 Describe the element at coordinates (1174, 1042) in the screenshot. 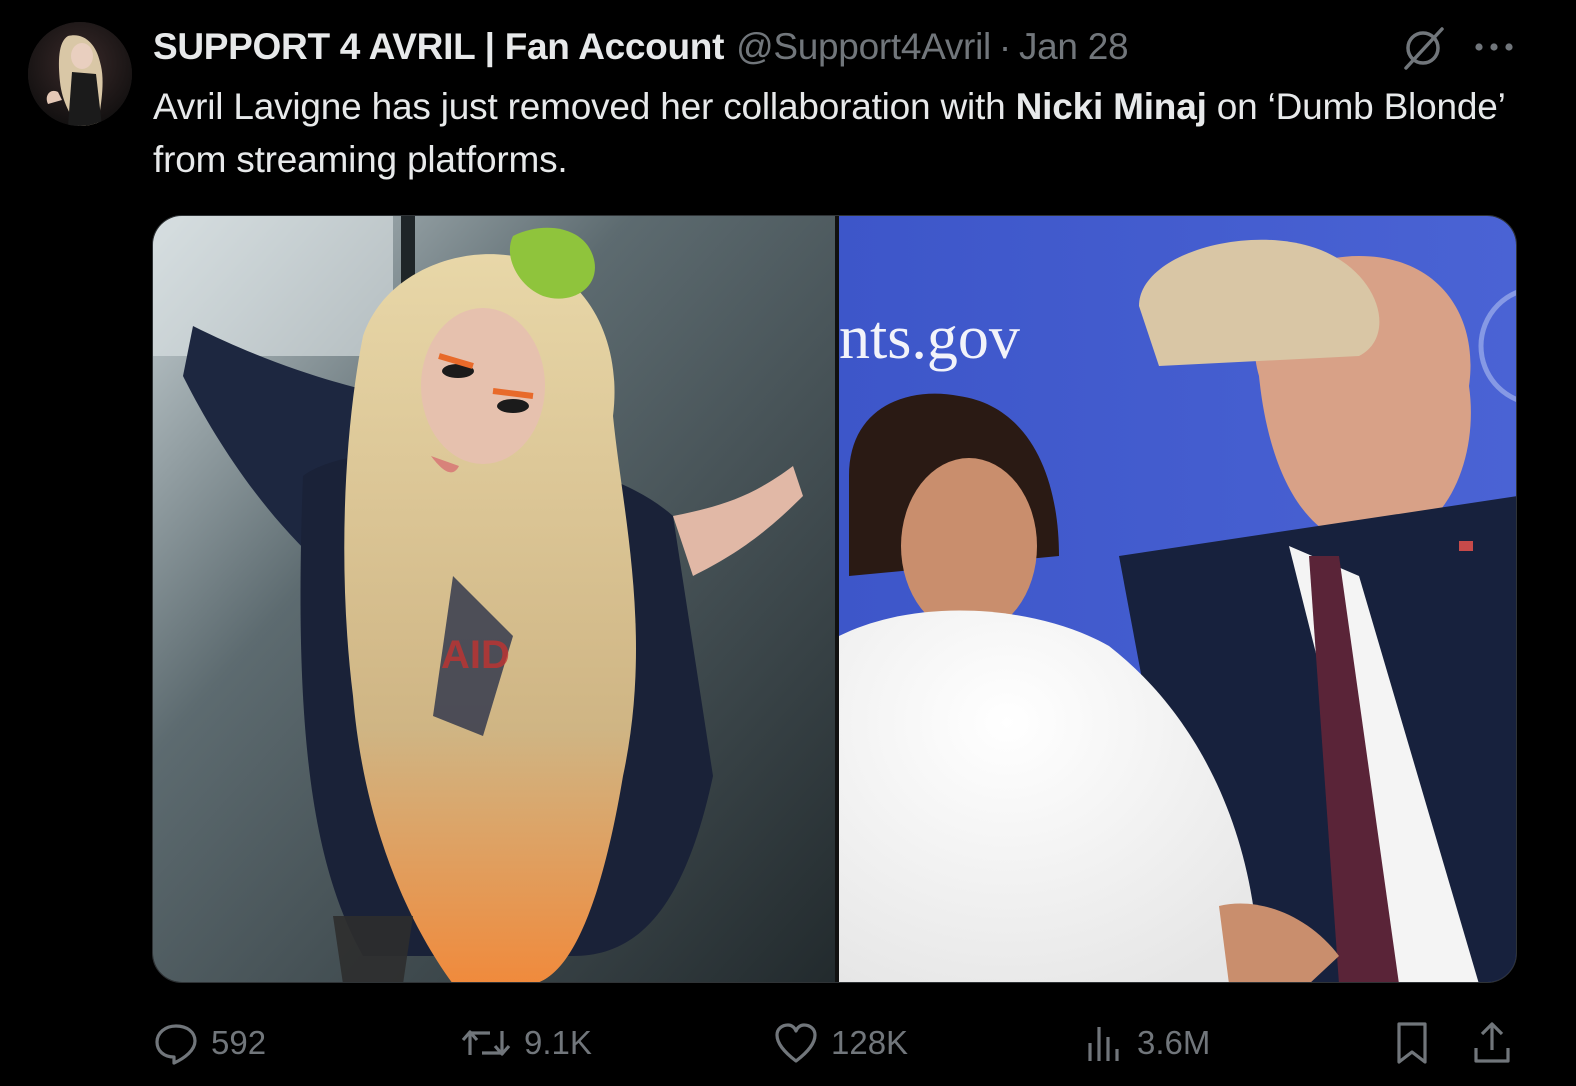

I see `views-count: 3.6M` at that location.